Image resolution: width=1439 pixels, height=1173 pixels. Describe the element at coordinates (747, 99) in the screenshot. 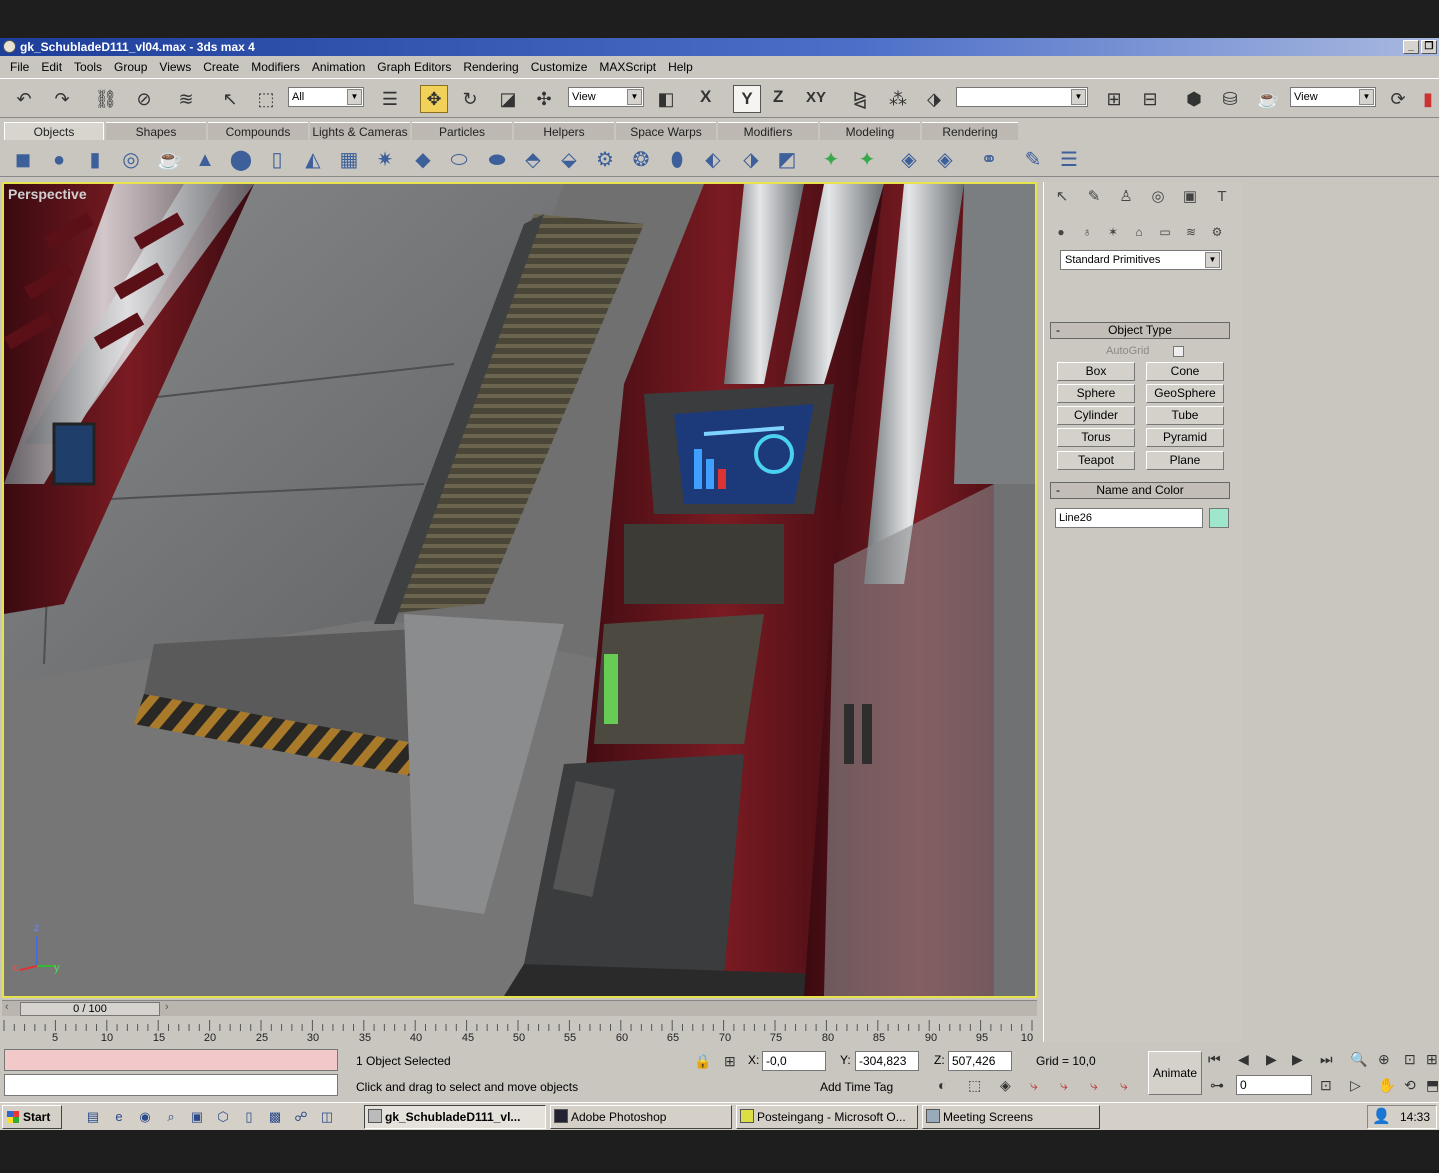

I see `axis-y-button-frame: Y` at that location.